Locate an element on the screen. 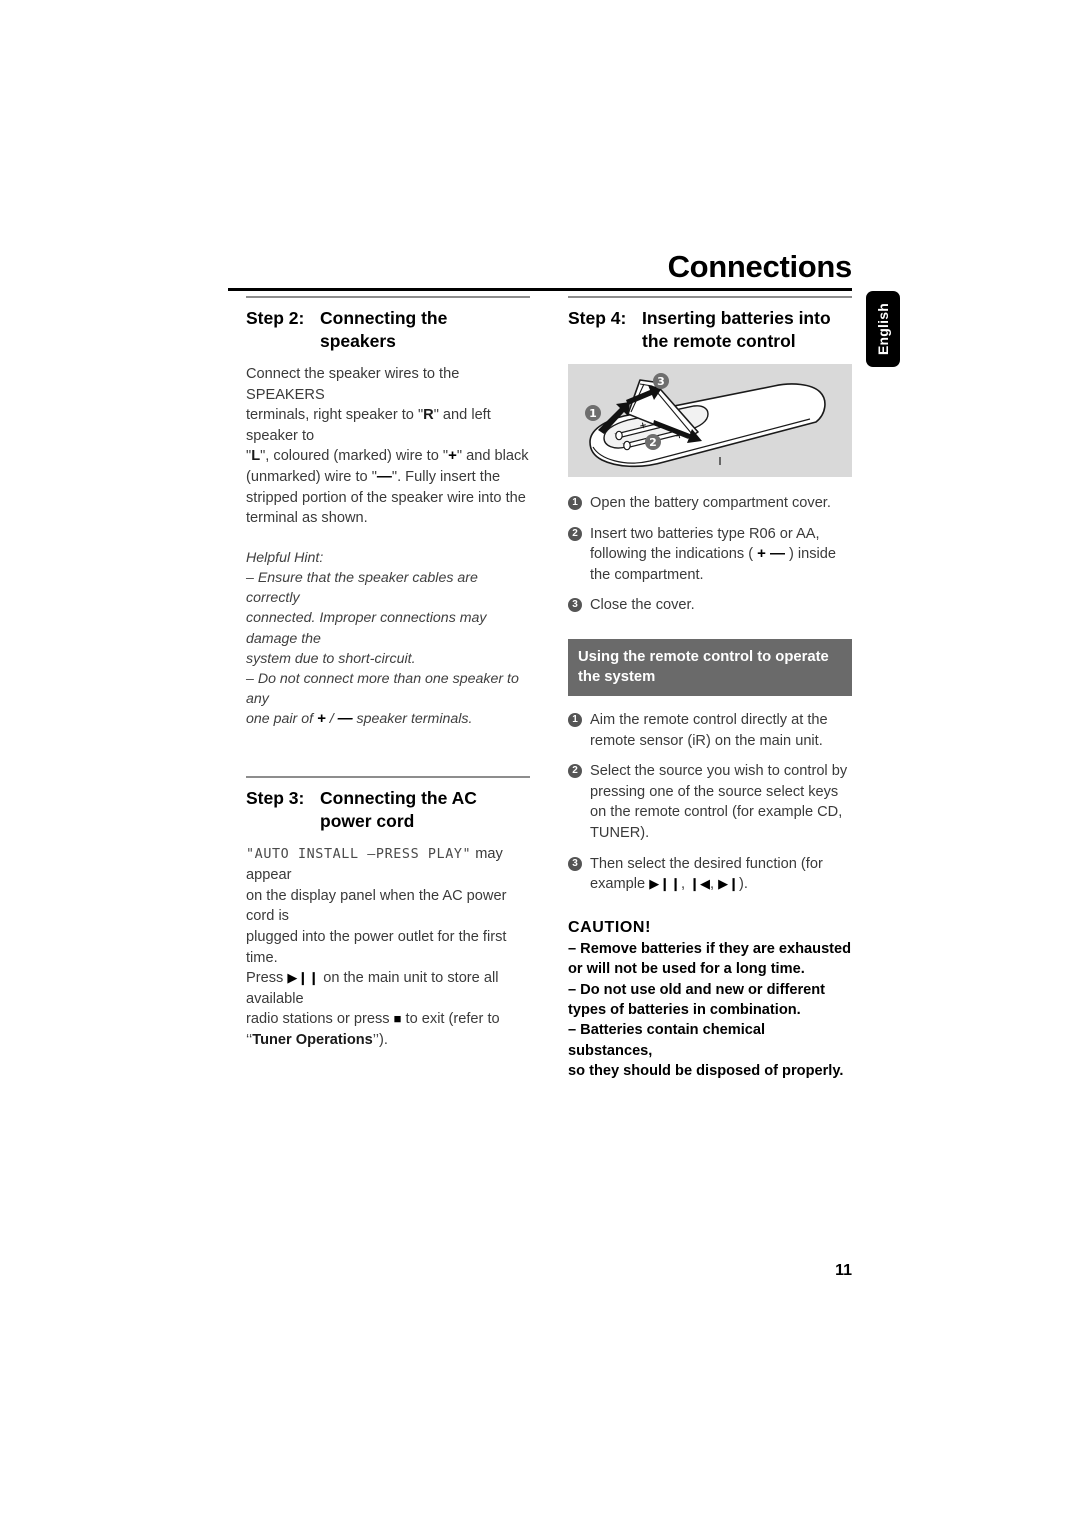 The height and width of the screenshot is (1528, 1080). next-track-icon: ▶❙ is located at coordinates (729, 884).